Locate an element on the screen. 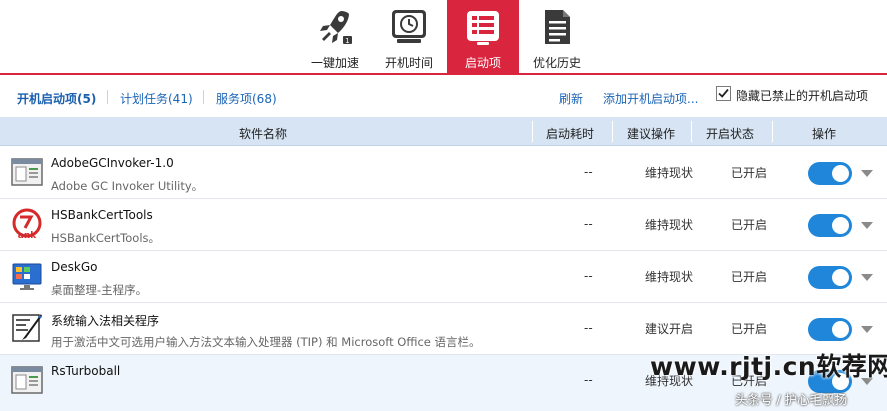 Image resolution: width=887 pixels, height=411 pixels. history-document-icon is located at coordinates (557, 27).